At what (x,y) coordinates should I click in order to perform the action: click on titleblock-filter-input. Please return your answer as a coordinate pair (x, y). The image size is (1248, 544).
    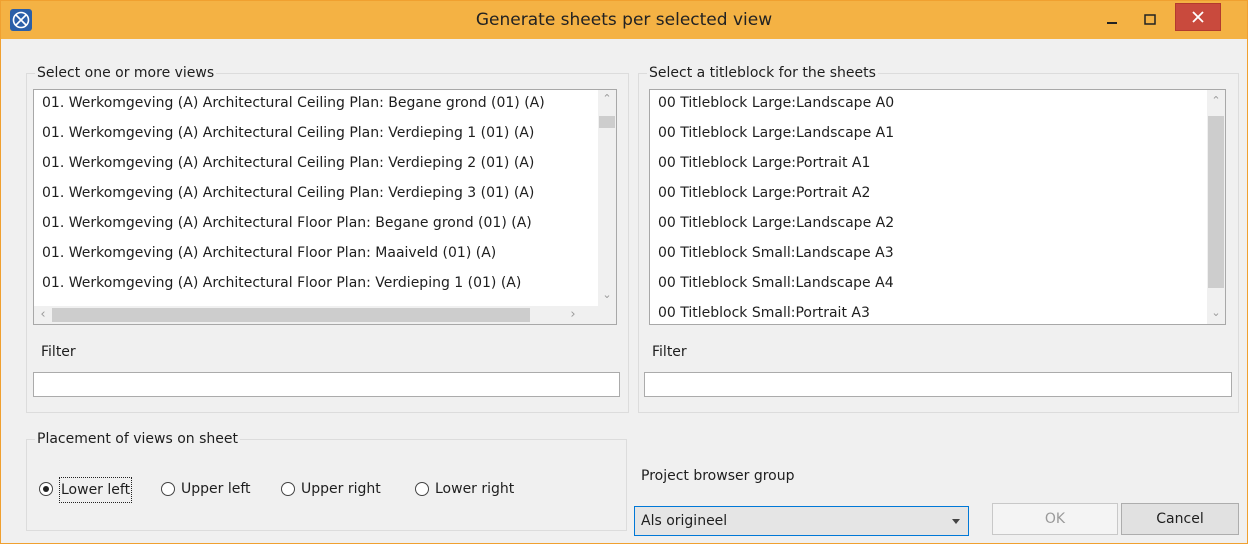
    Looking at the image, I should click on (938, 384).